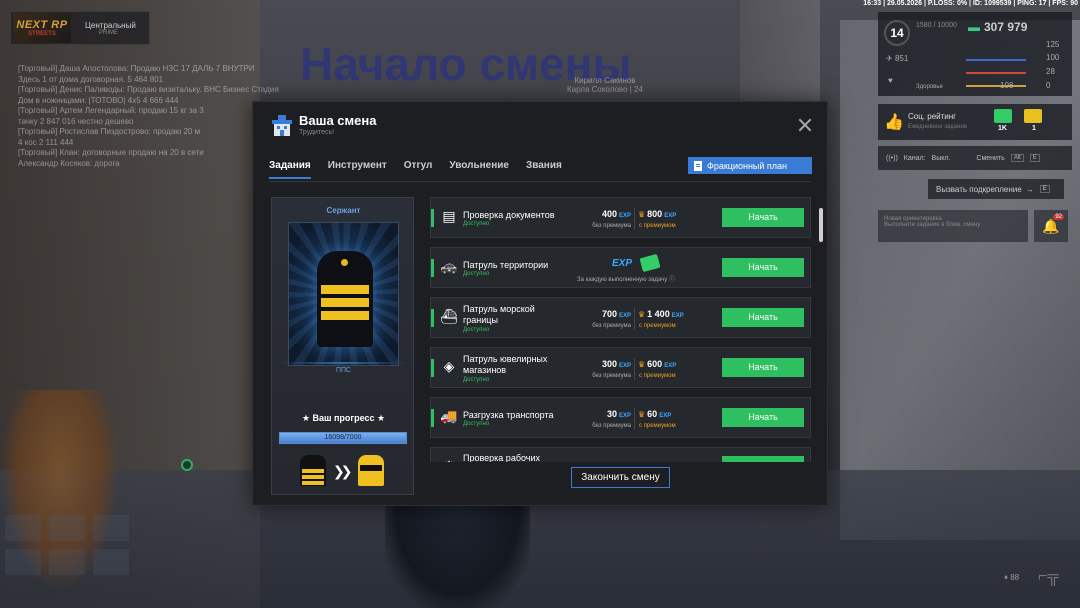 Image resolution: width=1080 pixels, height=608 pixels. Describe the element at coordinates (821, 225) in the screenshot. I see `task-list-scrollbar` at that location.